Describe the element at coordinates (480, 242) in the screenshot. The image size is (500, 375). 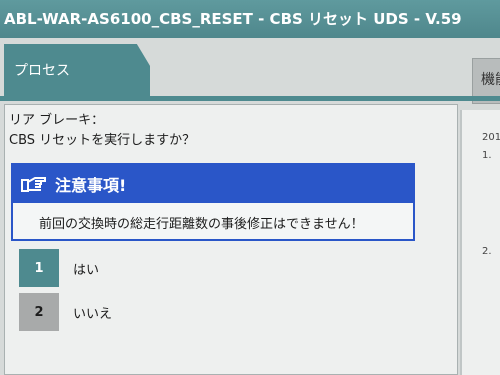
I see `history-panel: 2013 1. 2.` at that location.